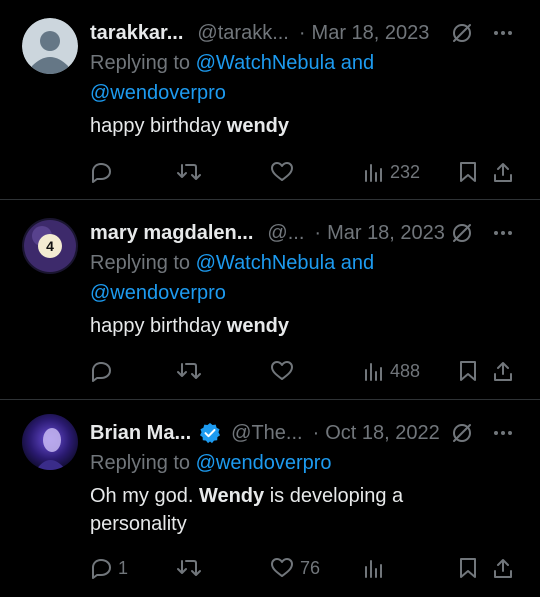  Describe the element at coordinates (210, 433) in the screenshot. I see `verified-badge-icon` at that location.